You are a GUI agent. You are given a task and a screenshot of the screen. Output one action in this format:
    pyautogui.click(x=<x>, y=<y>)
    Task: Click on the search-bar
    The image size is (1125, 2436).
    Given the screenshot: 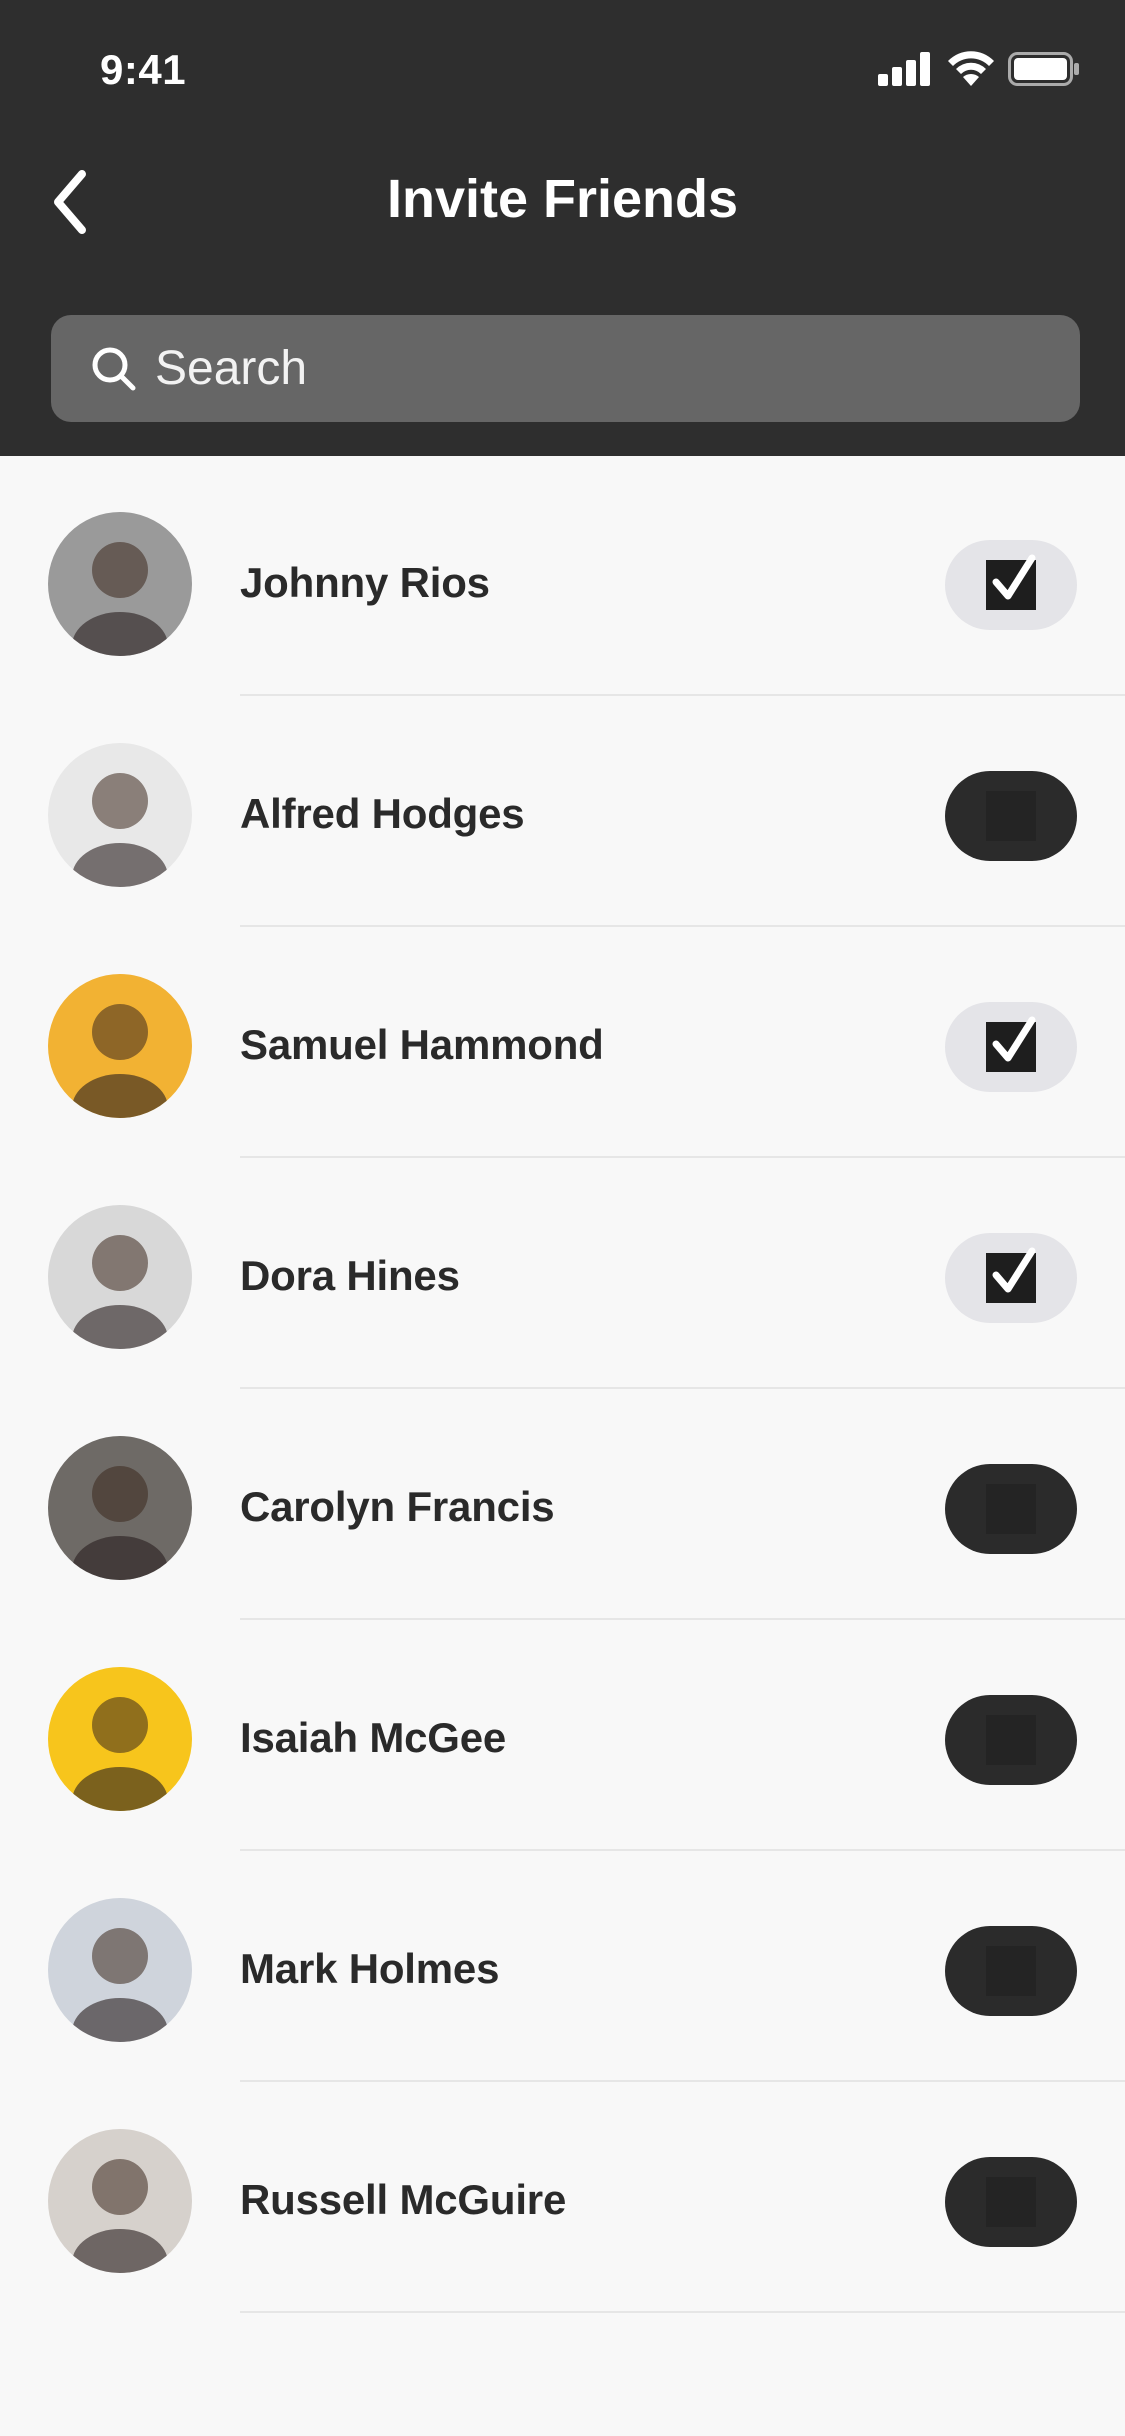 What is the action you would take?
    pyautogui.click(x=565, y=368)
    